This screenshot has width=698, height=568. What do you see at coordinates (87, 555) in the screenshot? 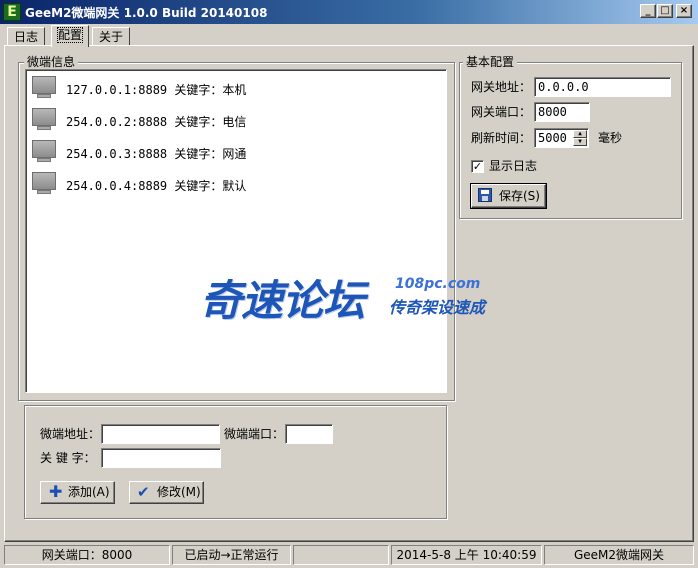
I see `status-port: 网关端口：8000` at bounding box center [87, 555].